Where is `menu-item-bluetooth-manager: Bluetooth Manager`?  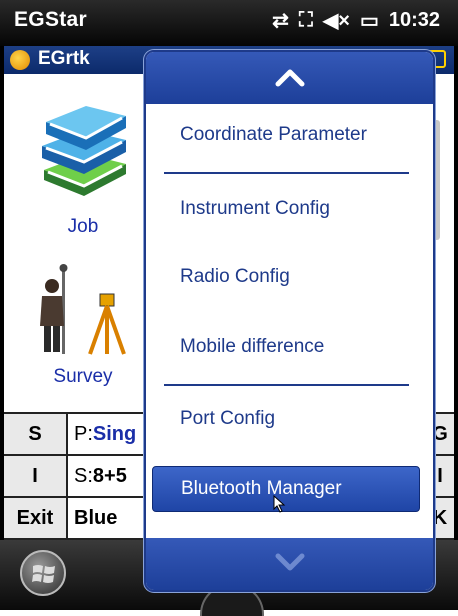
menu-item-bluetooth-manager: Bluetooth Manager is located at coordinates (286, 489).